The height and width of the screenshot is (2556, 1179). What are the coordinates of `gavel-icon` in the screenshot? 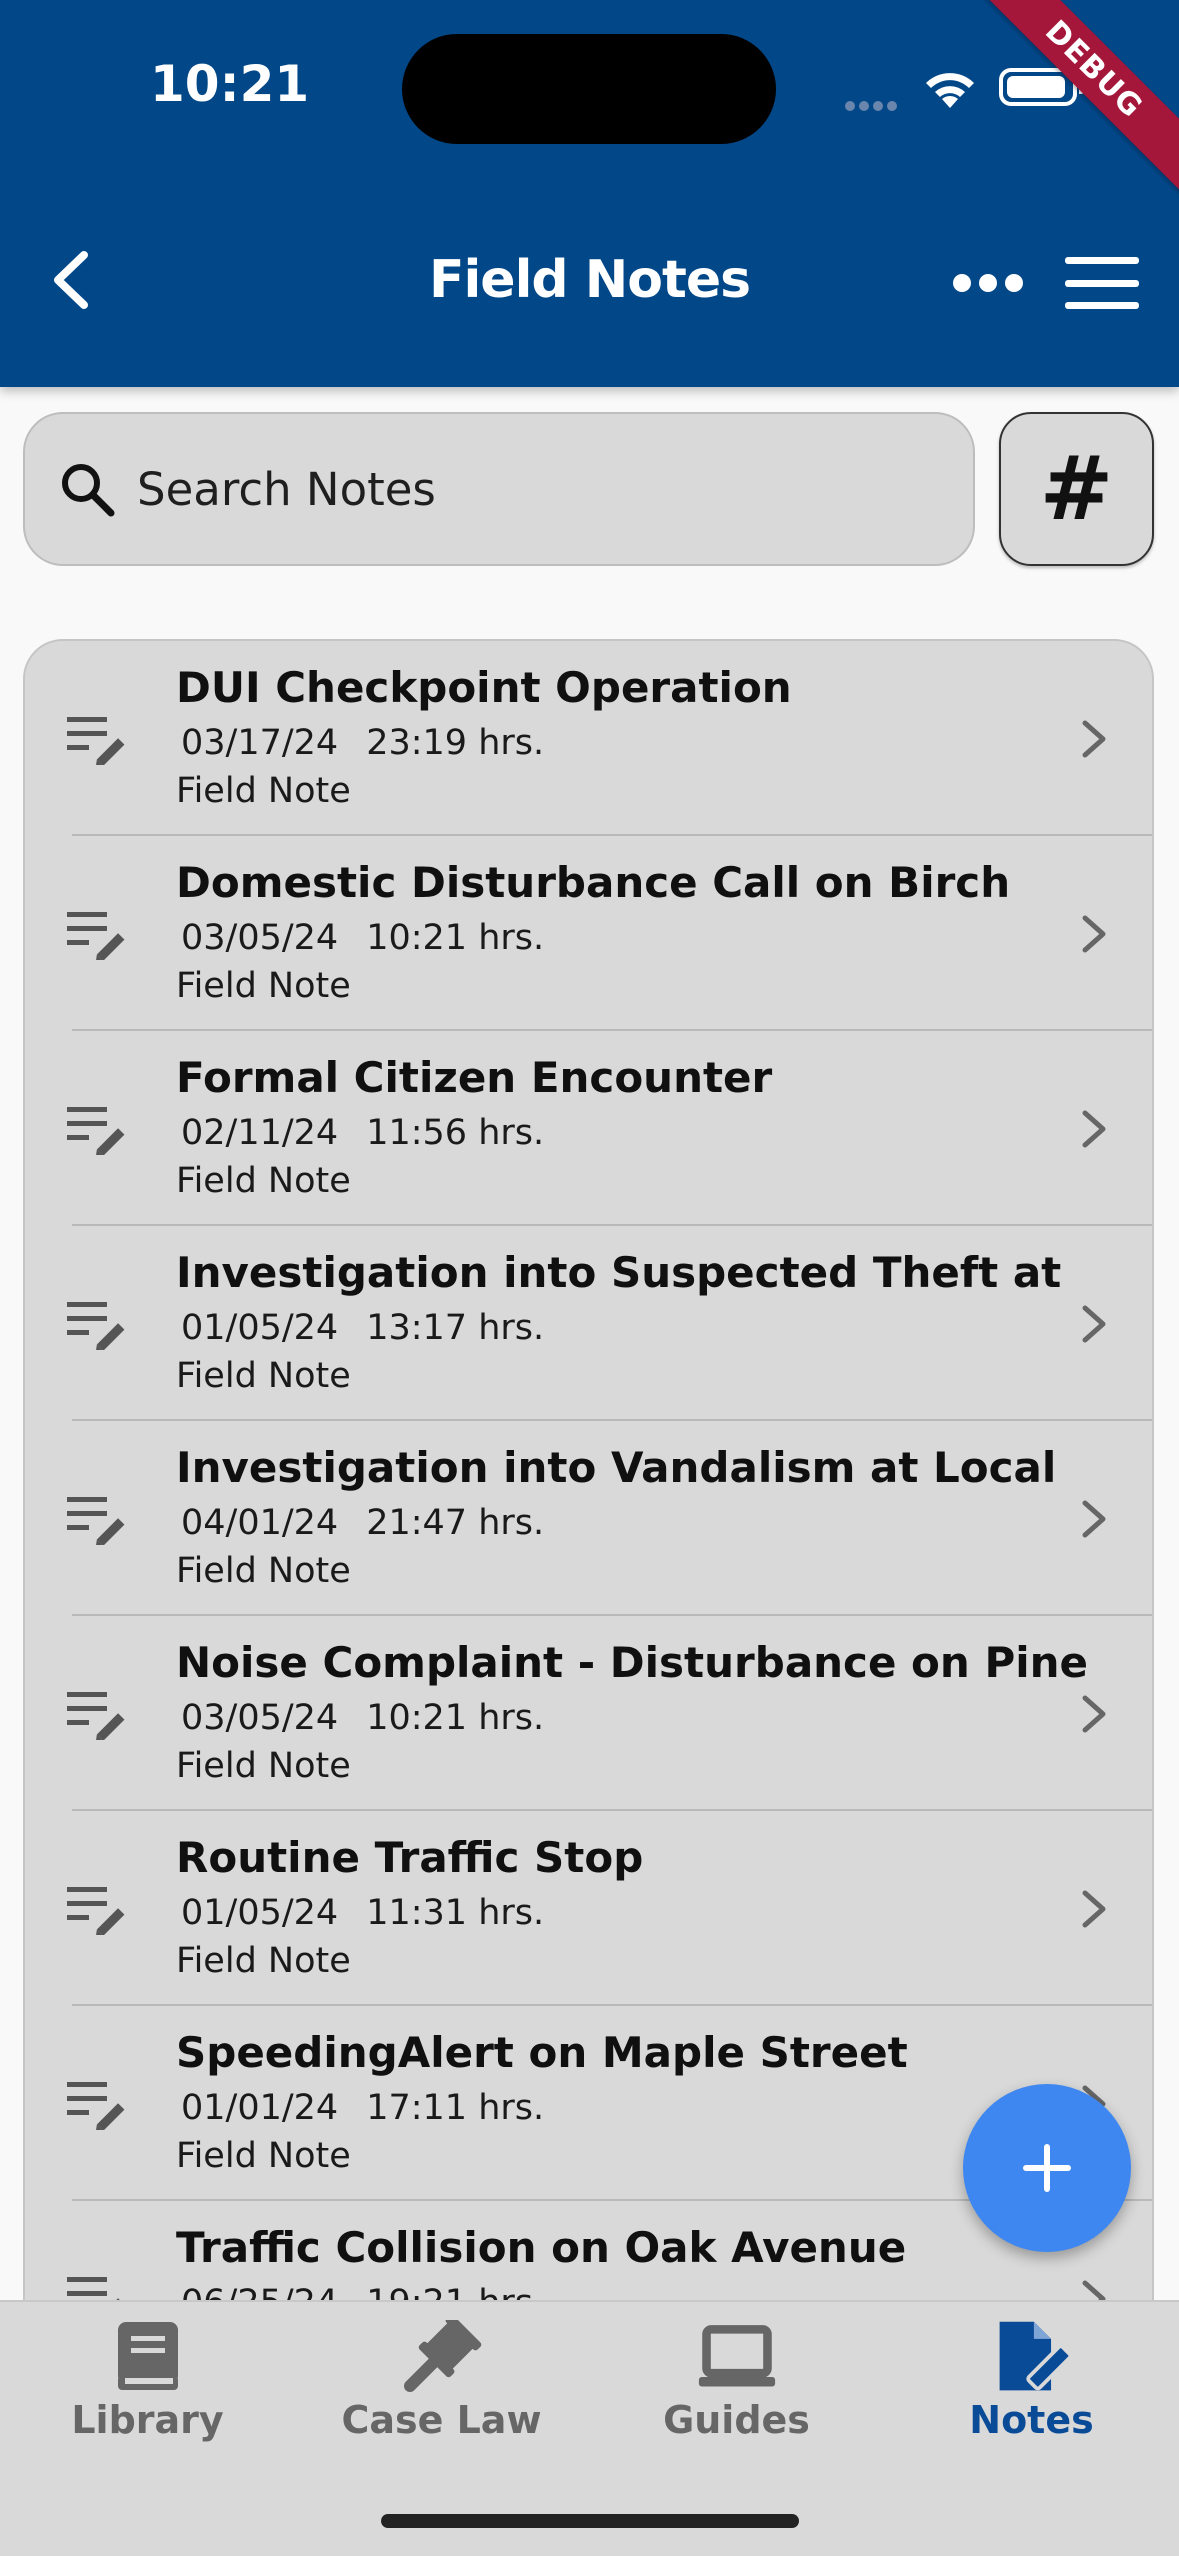 It's located at (442, 2357).